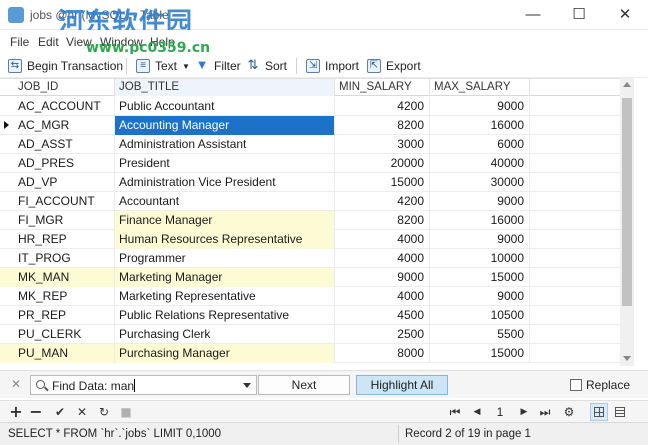 The width and height of the screenshot is (648, 445). What do you see at coordinates (524, 412) in the screenshot?
I see `next-page-icon: ▶` at bounding box center [524, 412].